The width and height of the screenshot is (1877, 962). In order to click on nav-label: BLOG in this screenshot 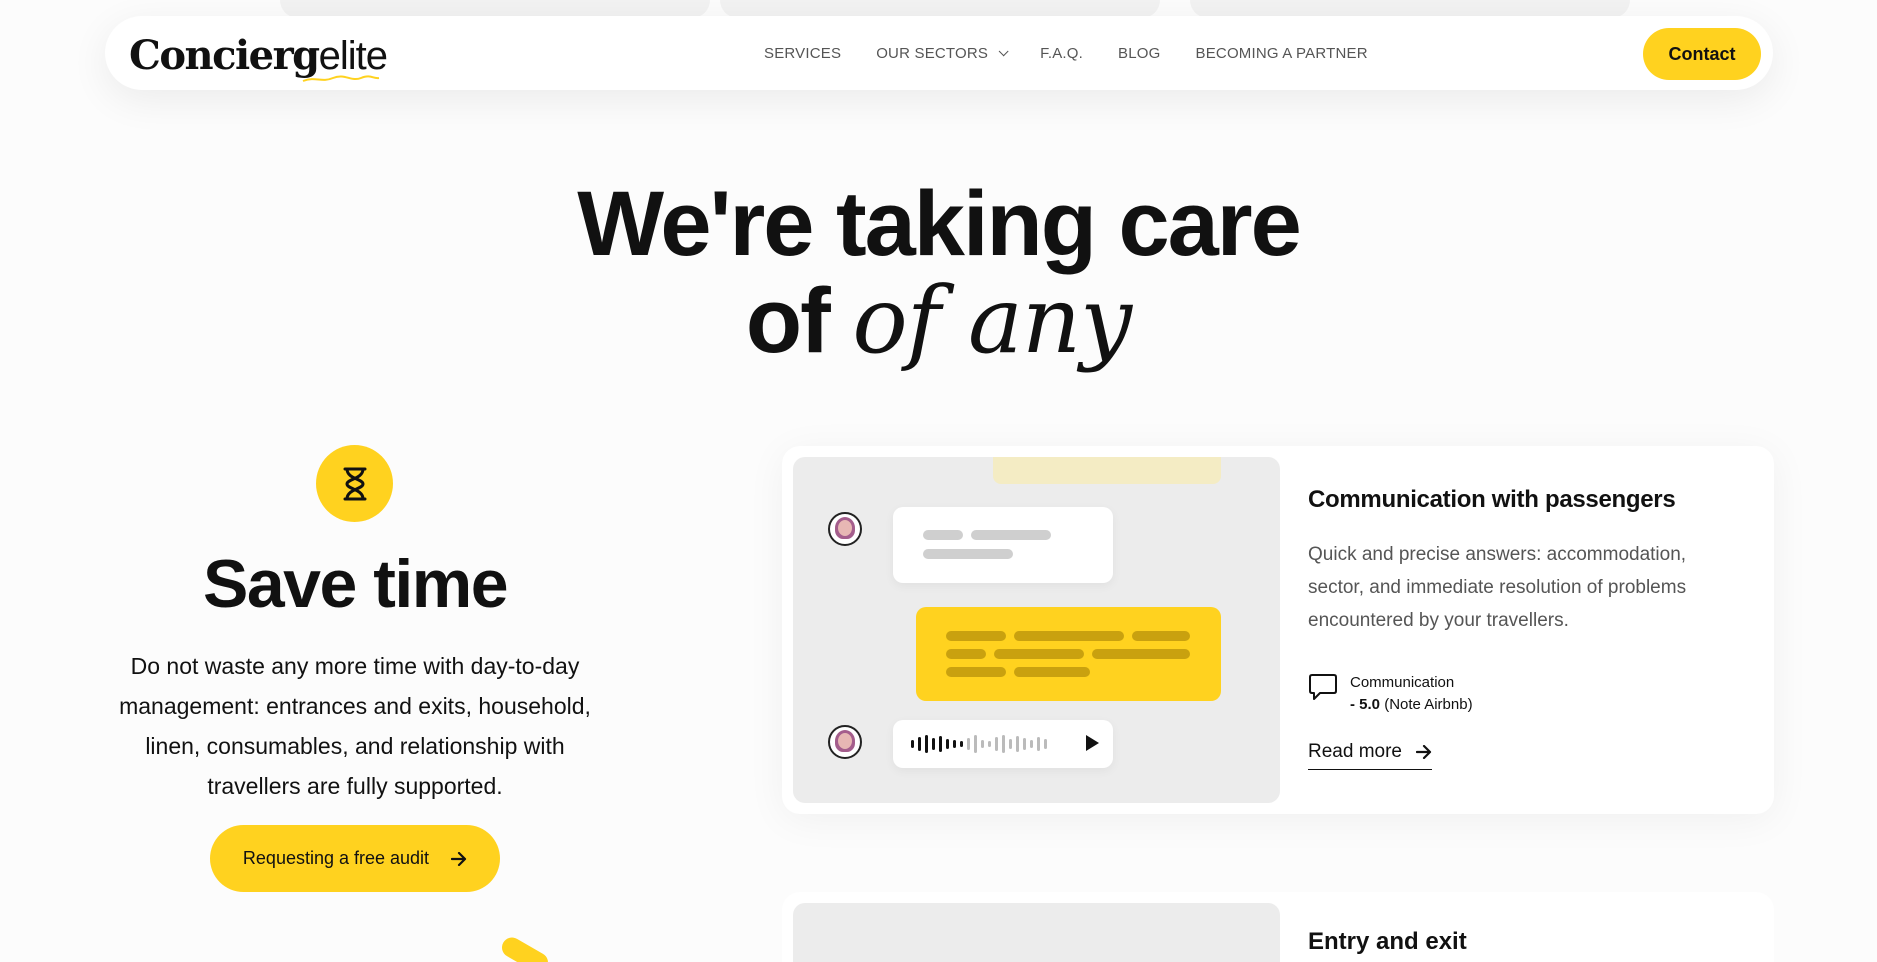, I will do `click(1139, 53)`.